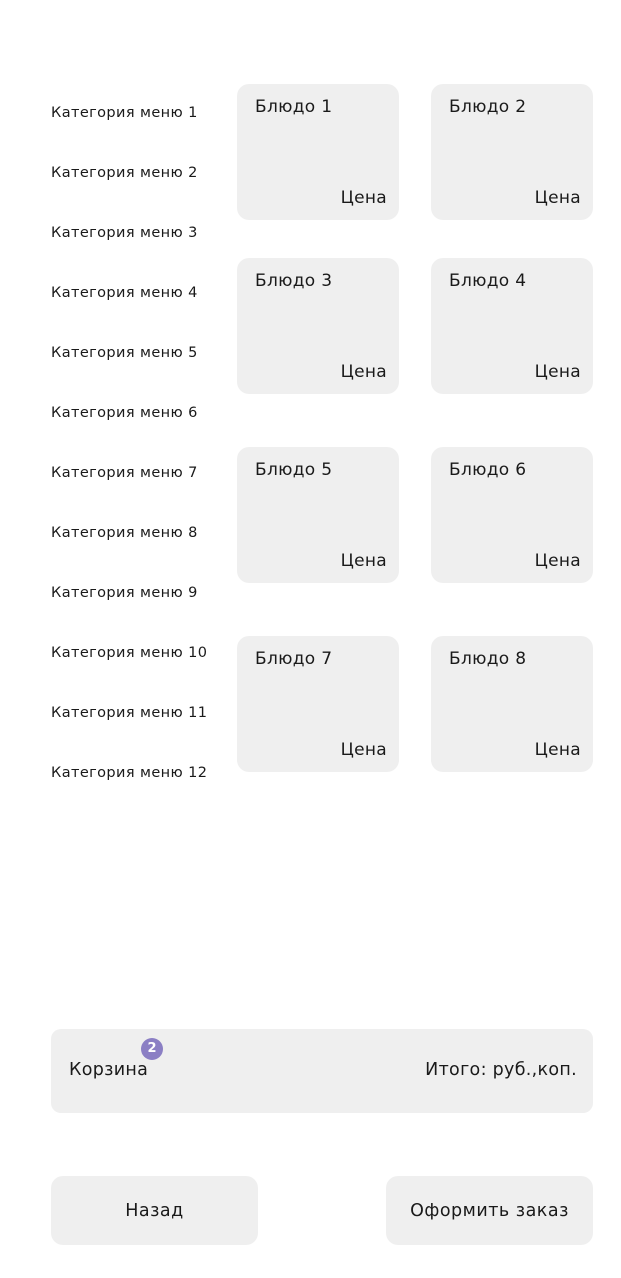 The height and width of the screenshot is (1278, 621). I want to click on category-item-1: Категория меню 1, so click(124, 113).